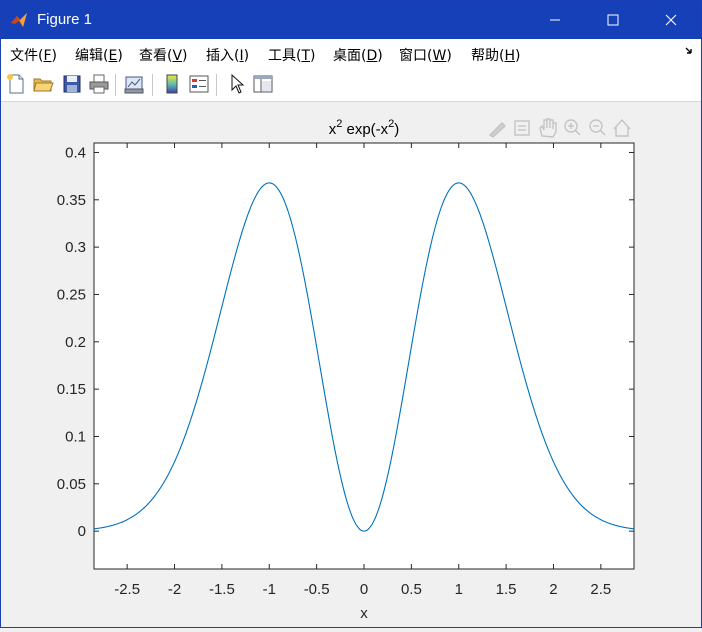 This screenshot has height=632, width=702. Describe the element at coordinates (16, 84) in the screenshot. I see `new-figure-icon` at that location.